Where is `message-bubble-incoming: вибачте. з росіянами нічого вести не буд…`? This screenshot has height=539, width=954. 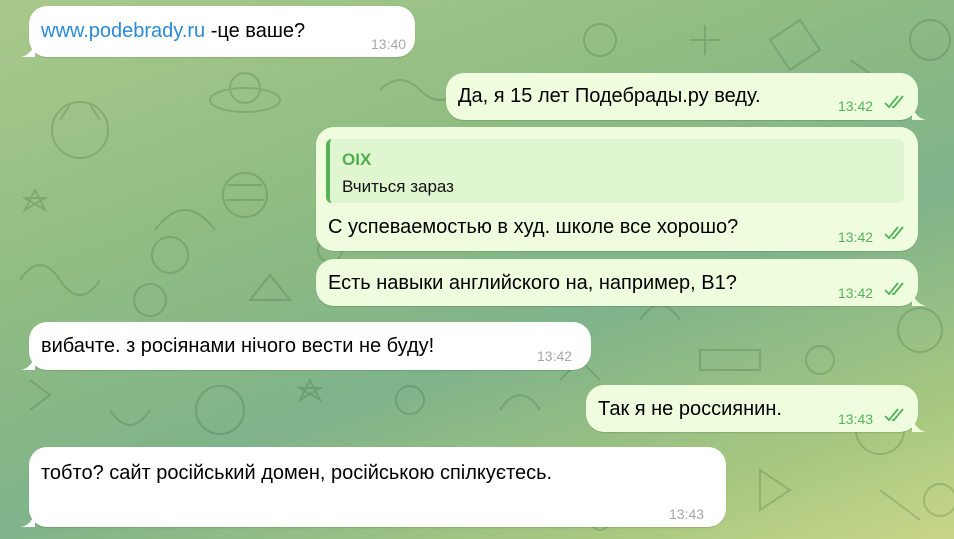
message-bubble-incoming: вибачте. з росіянами нічого вести не буд… is located at coordinates (306, 346).